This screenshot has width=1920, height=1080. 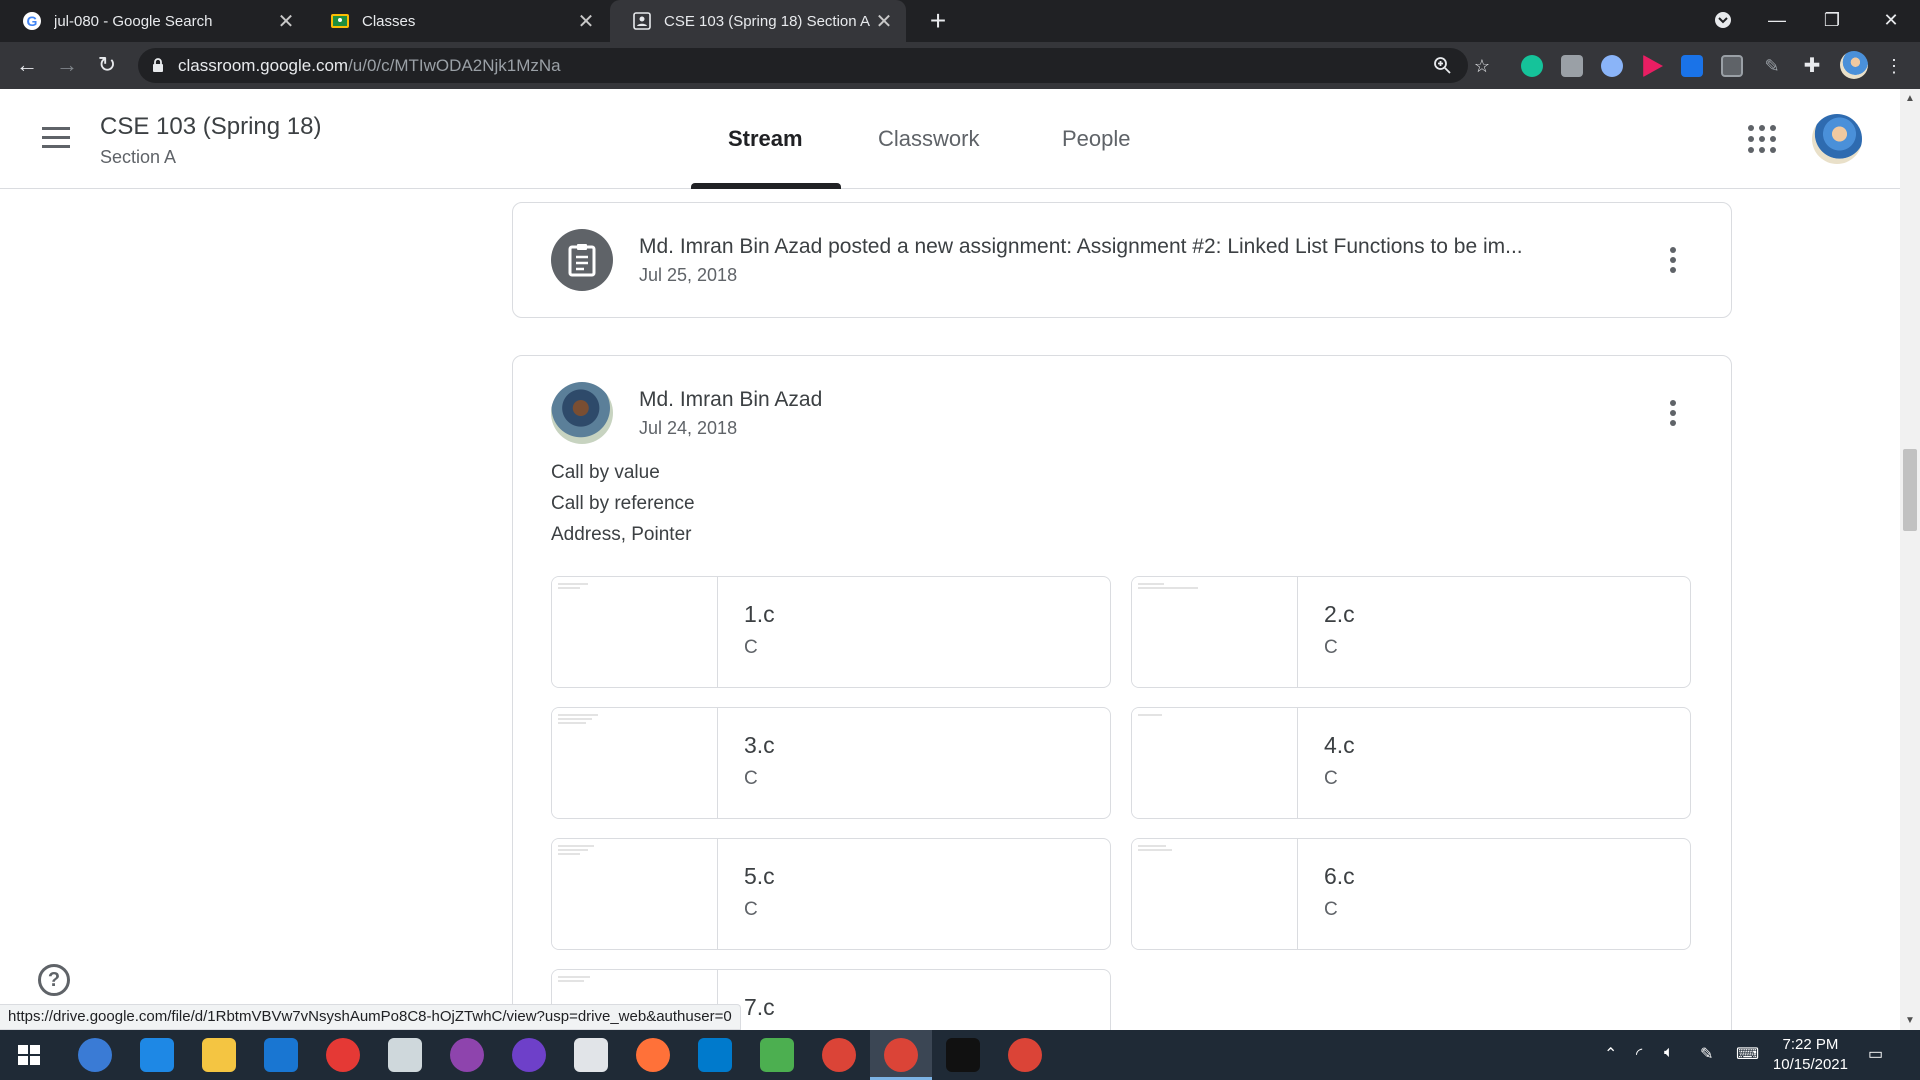 What do you see at coordinates (831, 632) in the screenshot?
I see `attachment-card: 1.c C` at bounding box center [831, 632].